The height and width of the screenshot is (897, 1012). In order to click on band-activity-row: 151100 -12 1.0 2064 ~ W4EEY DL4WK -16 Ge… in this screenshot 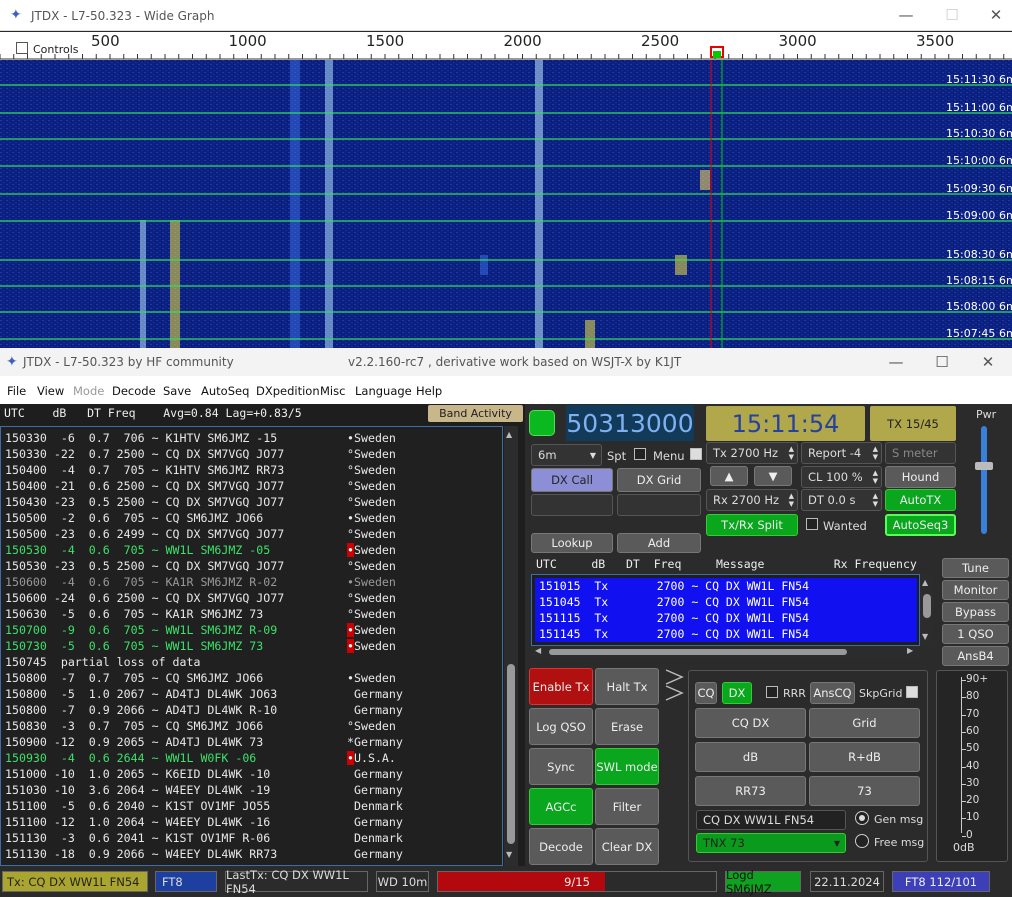, I will do `click(204, 822)`.